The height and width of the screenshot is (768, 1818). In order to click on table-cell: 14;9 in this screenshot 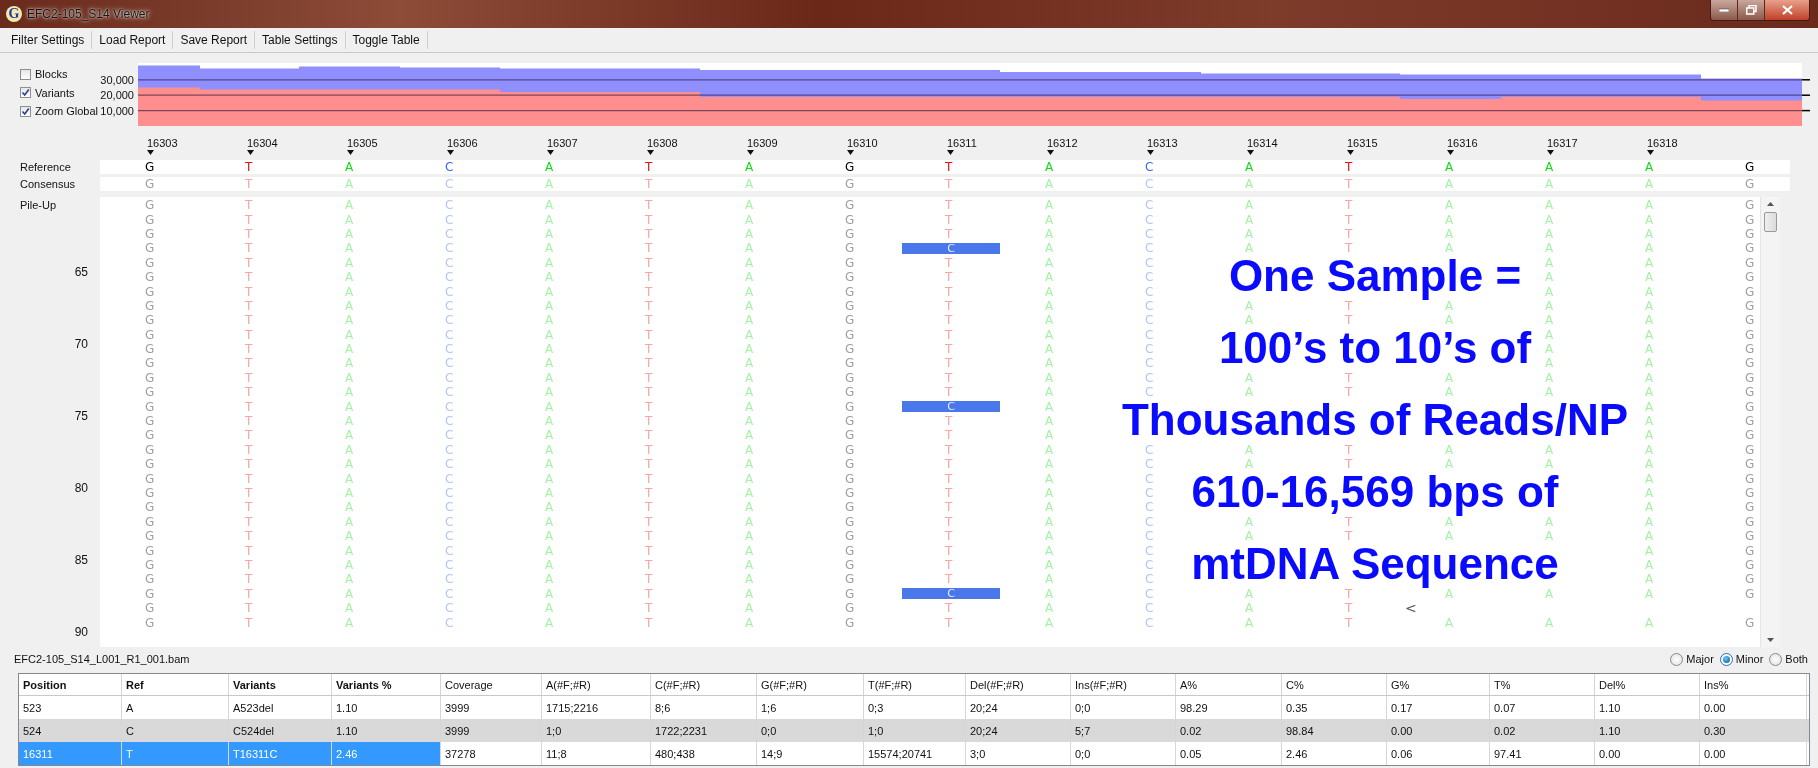, I will do `click(810, 753)`.